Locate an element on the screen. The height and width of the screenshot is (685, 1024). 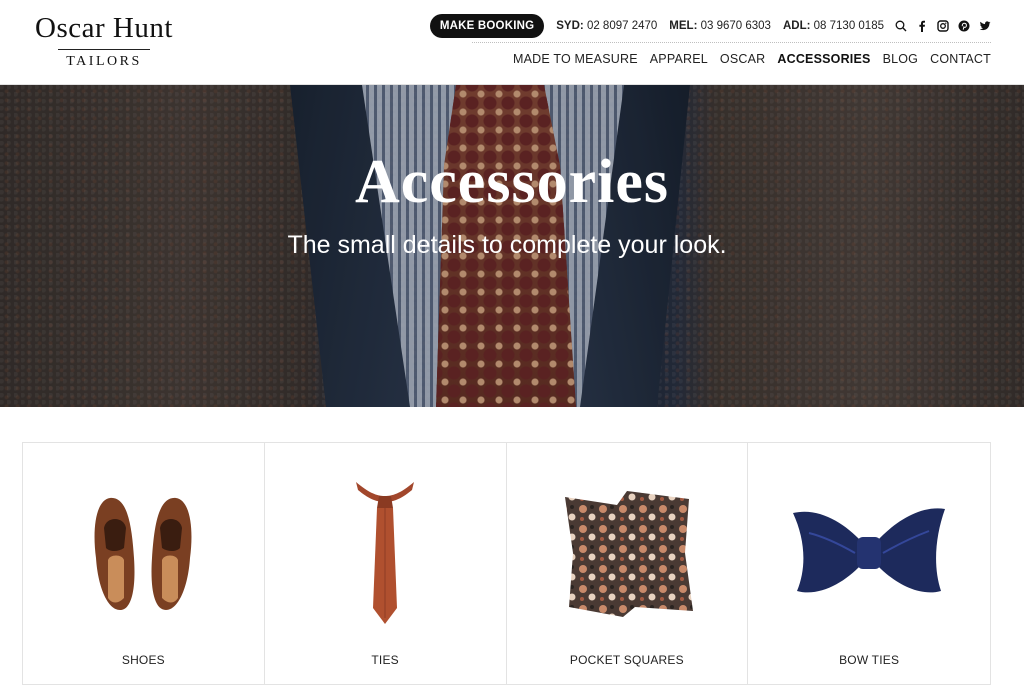
category-card-ties: TIES is located at coordinates (386, 563).